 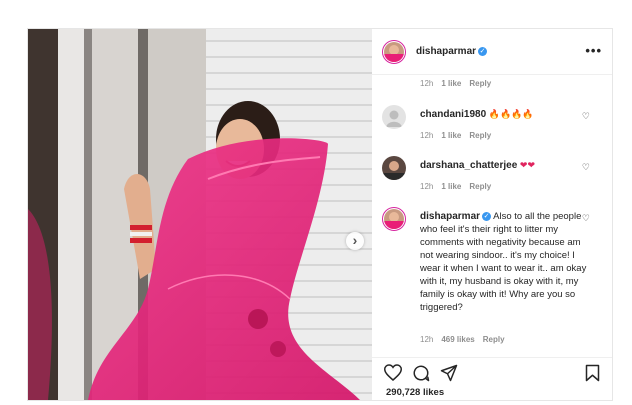 I want to click on author-avatar, so click(x=394, y=52).